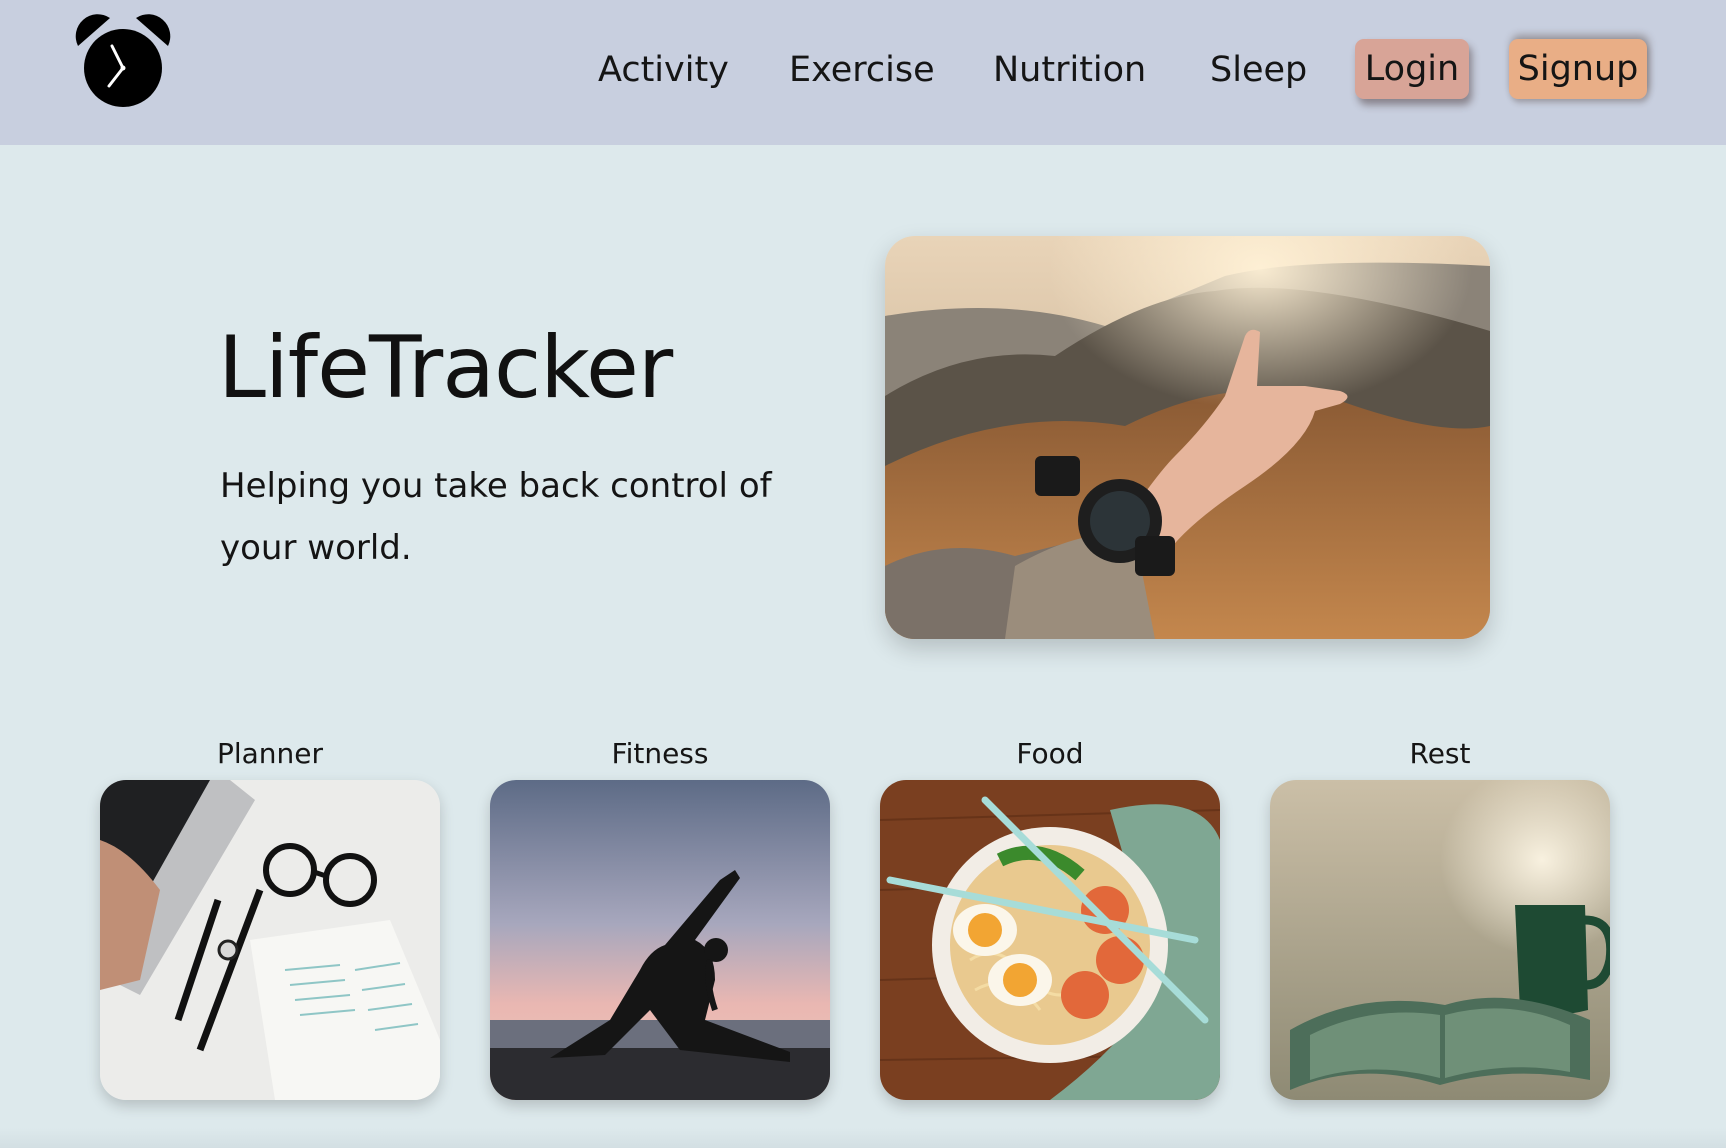 The image size is (1726, 1148). Describe the element at coordinates (863, 1138) in the screenshot. I see `page-bottom-edge` at that location.